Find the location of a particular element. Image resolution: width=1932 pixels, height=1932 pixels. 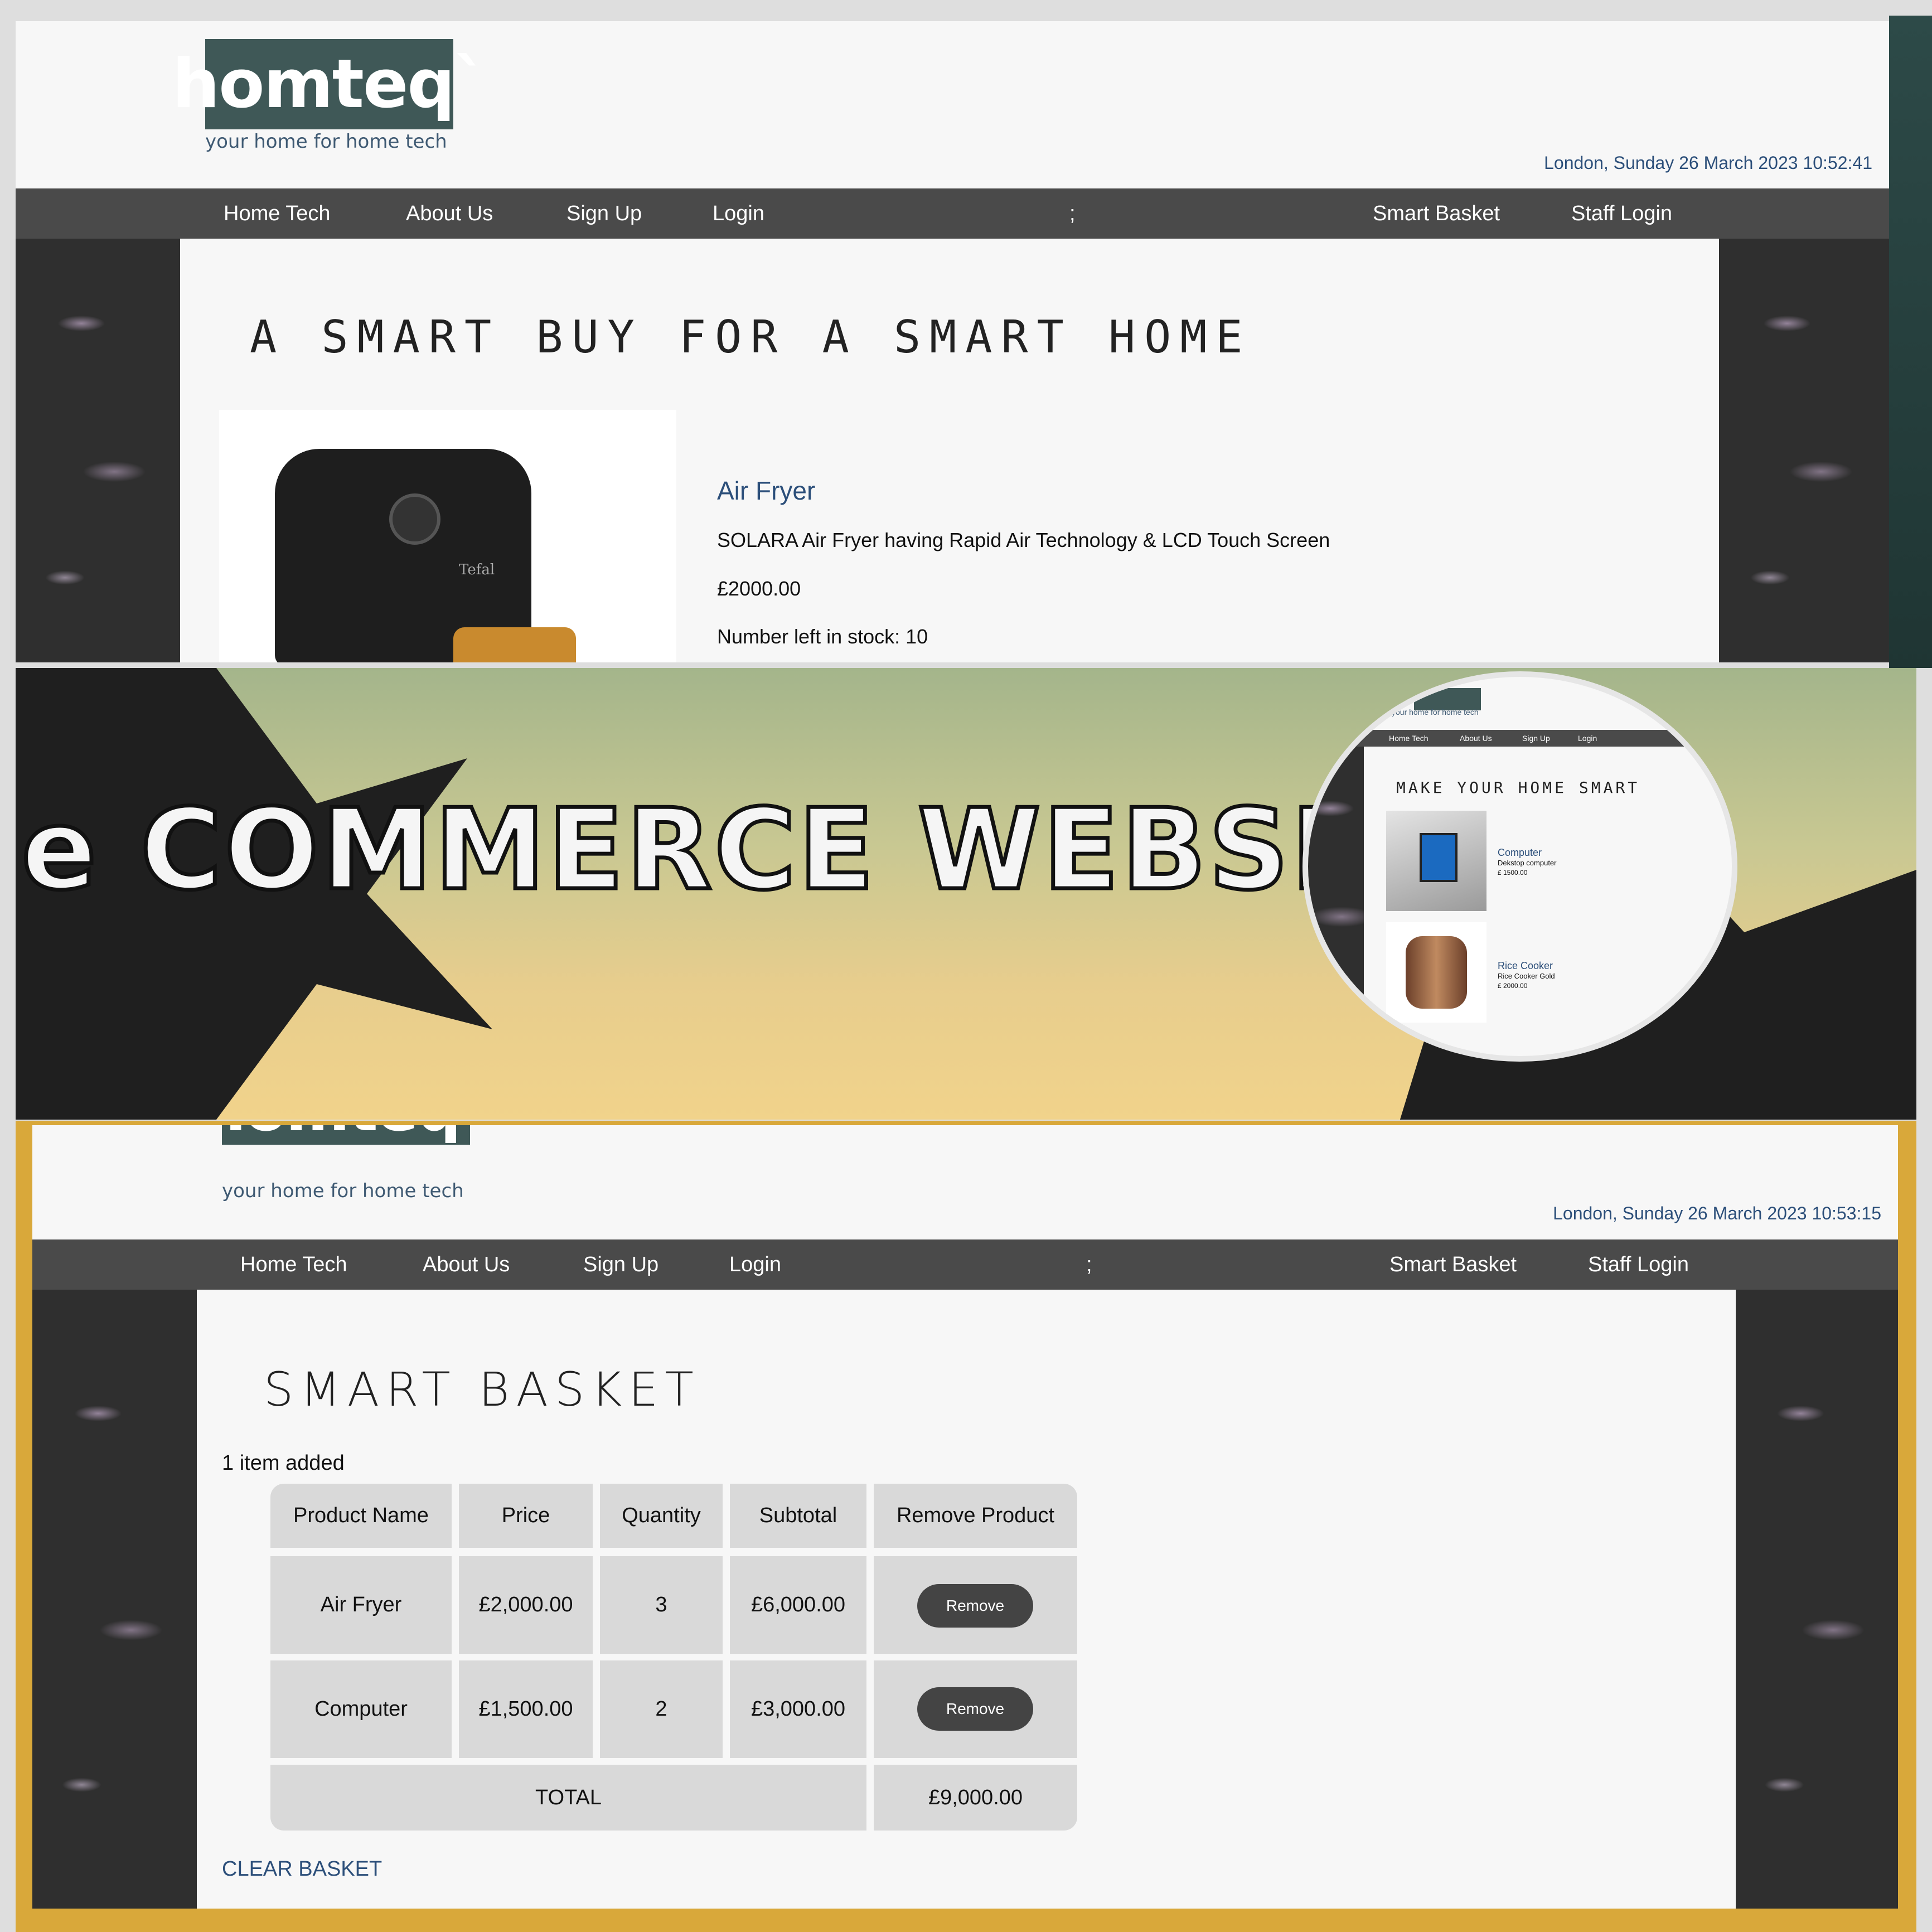

nav-smart-basket-b: Smart Basket is located at coordinates (1453, 1265).